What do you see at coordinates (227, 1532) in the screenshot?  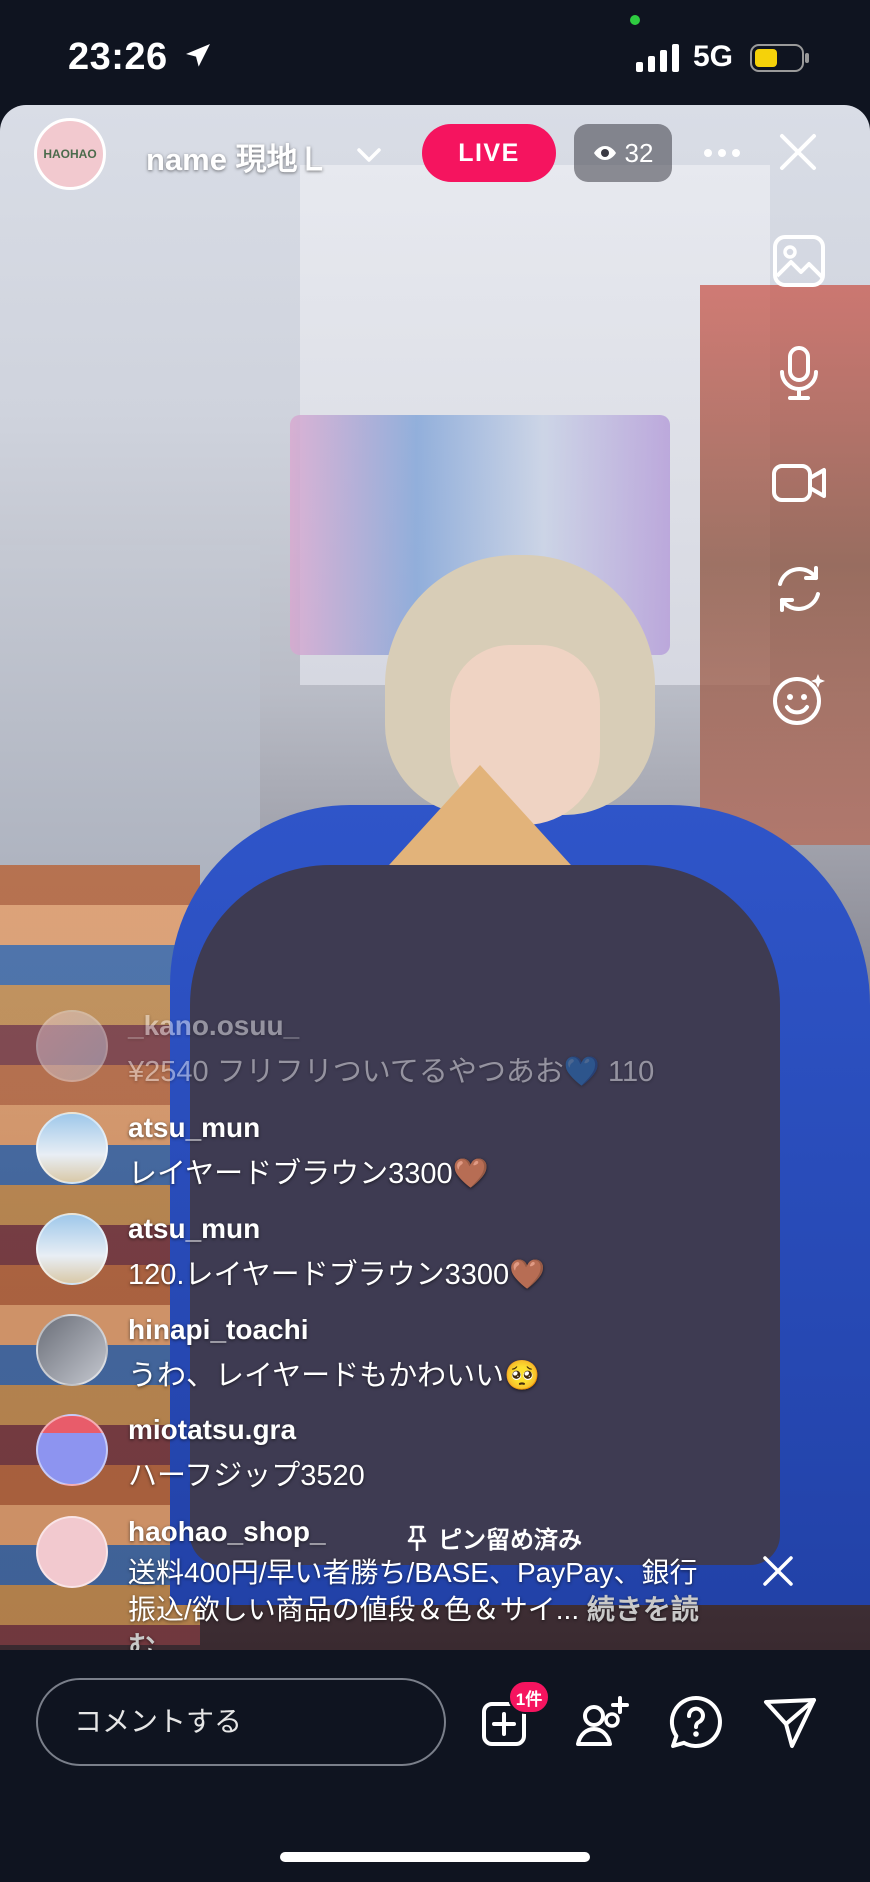 I see `comment-username: haohao_shop_` at bounding box center [227, 1532].